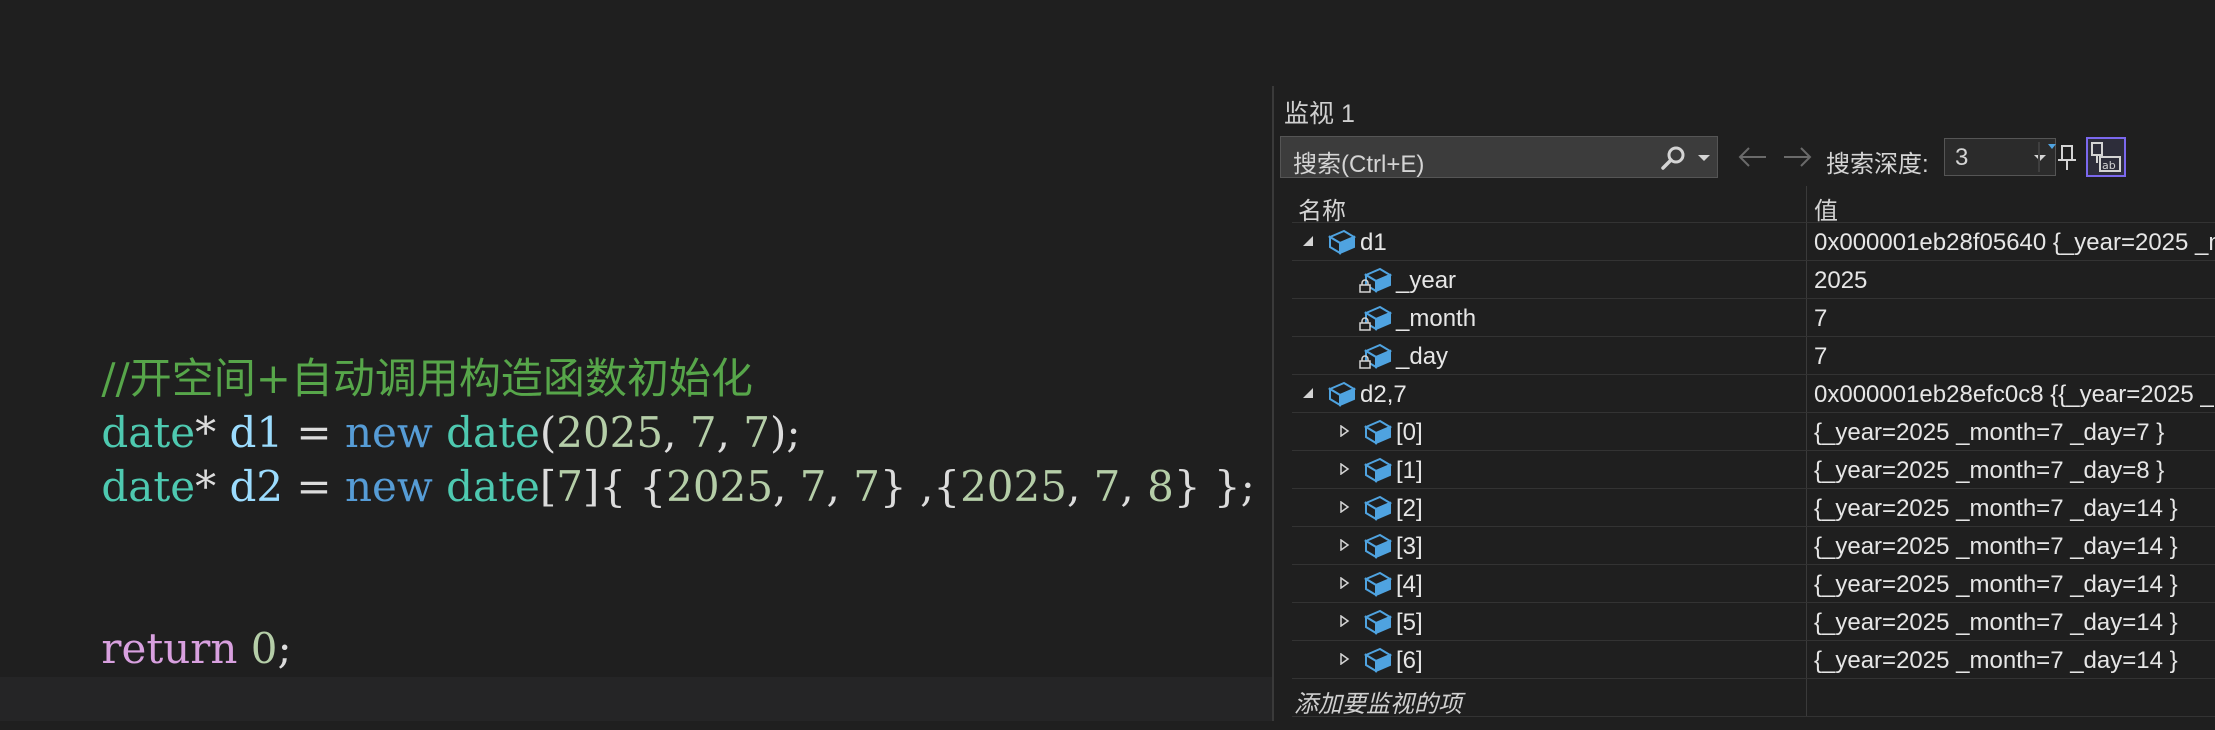 This screenshot has height=730, width=2215. Describe the element at coordinates (1409, 432) in the screenshot. I see `row-name: [0]` at that location.